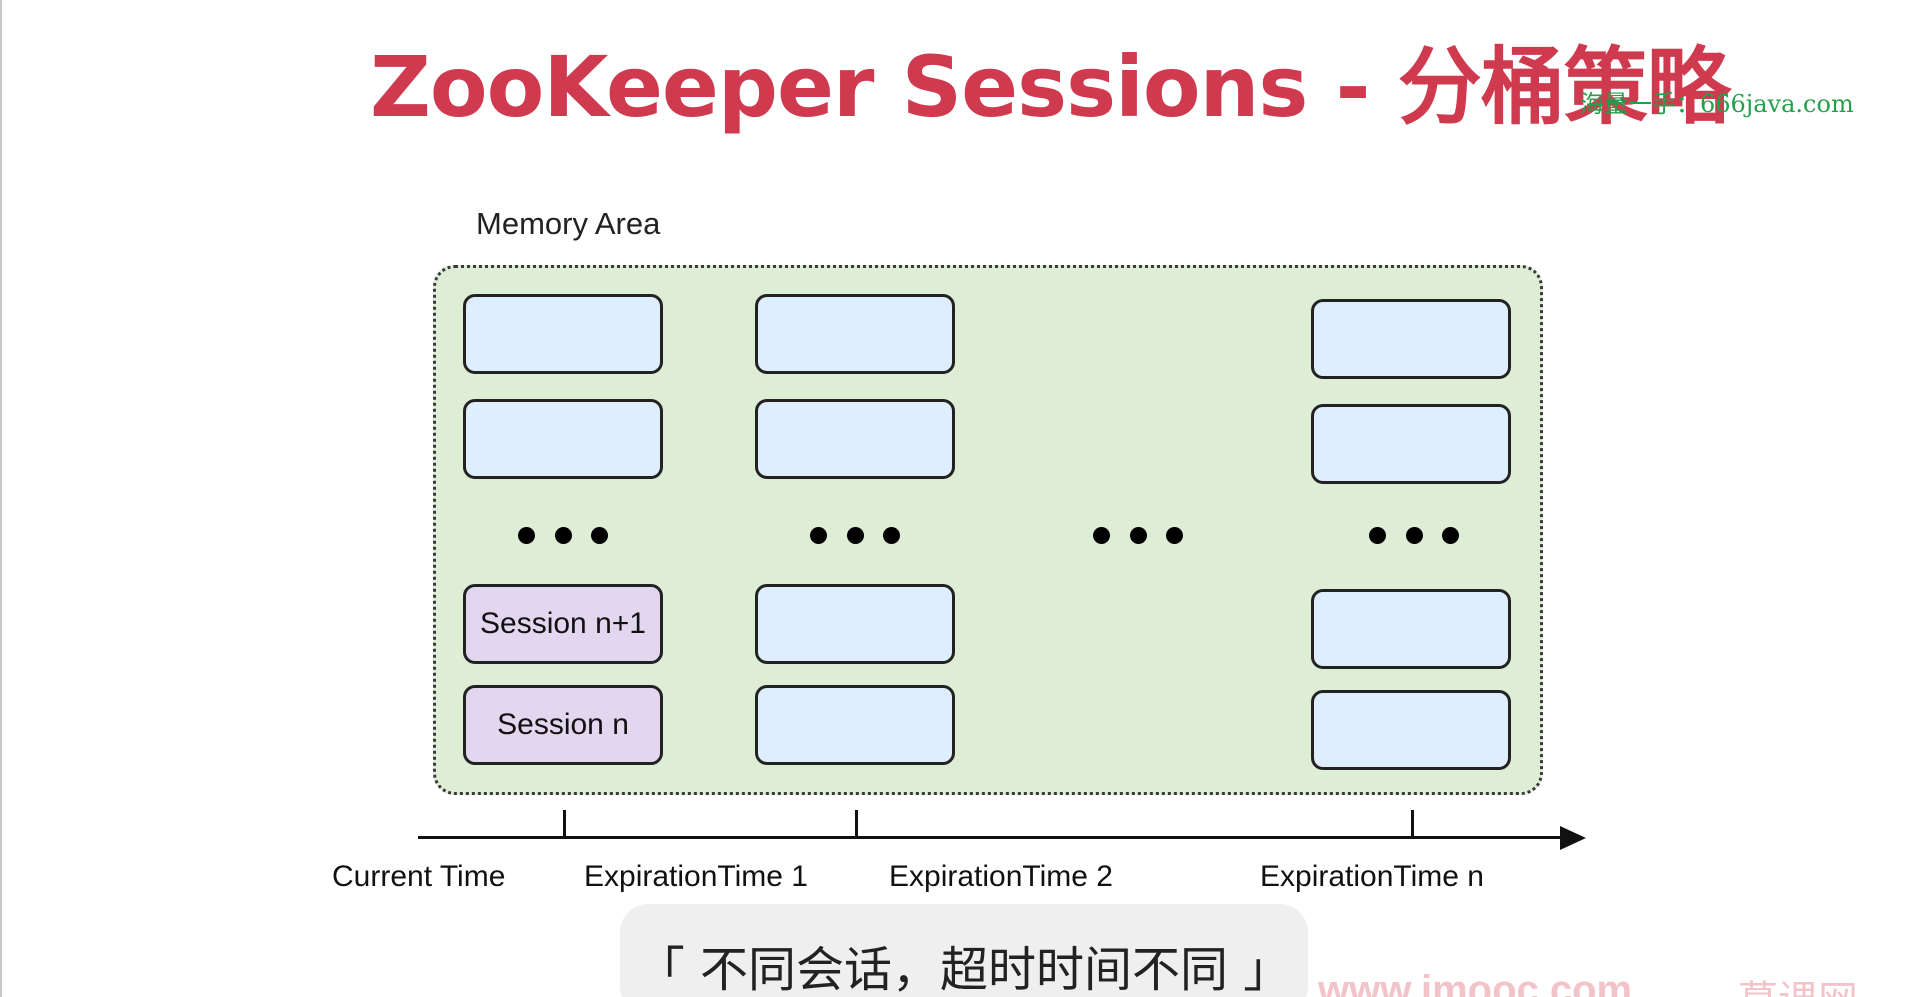 The image size is (1920, 997). Describe the element at coordinates (419, 876) in the screenshot. I see `current-time-label: Current Time` at that location.